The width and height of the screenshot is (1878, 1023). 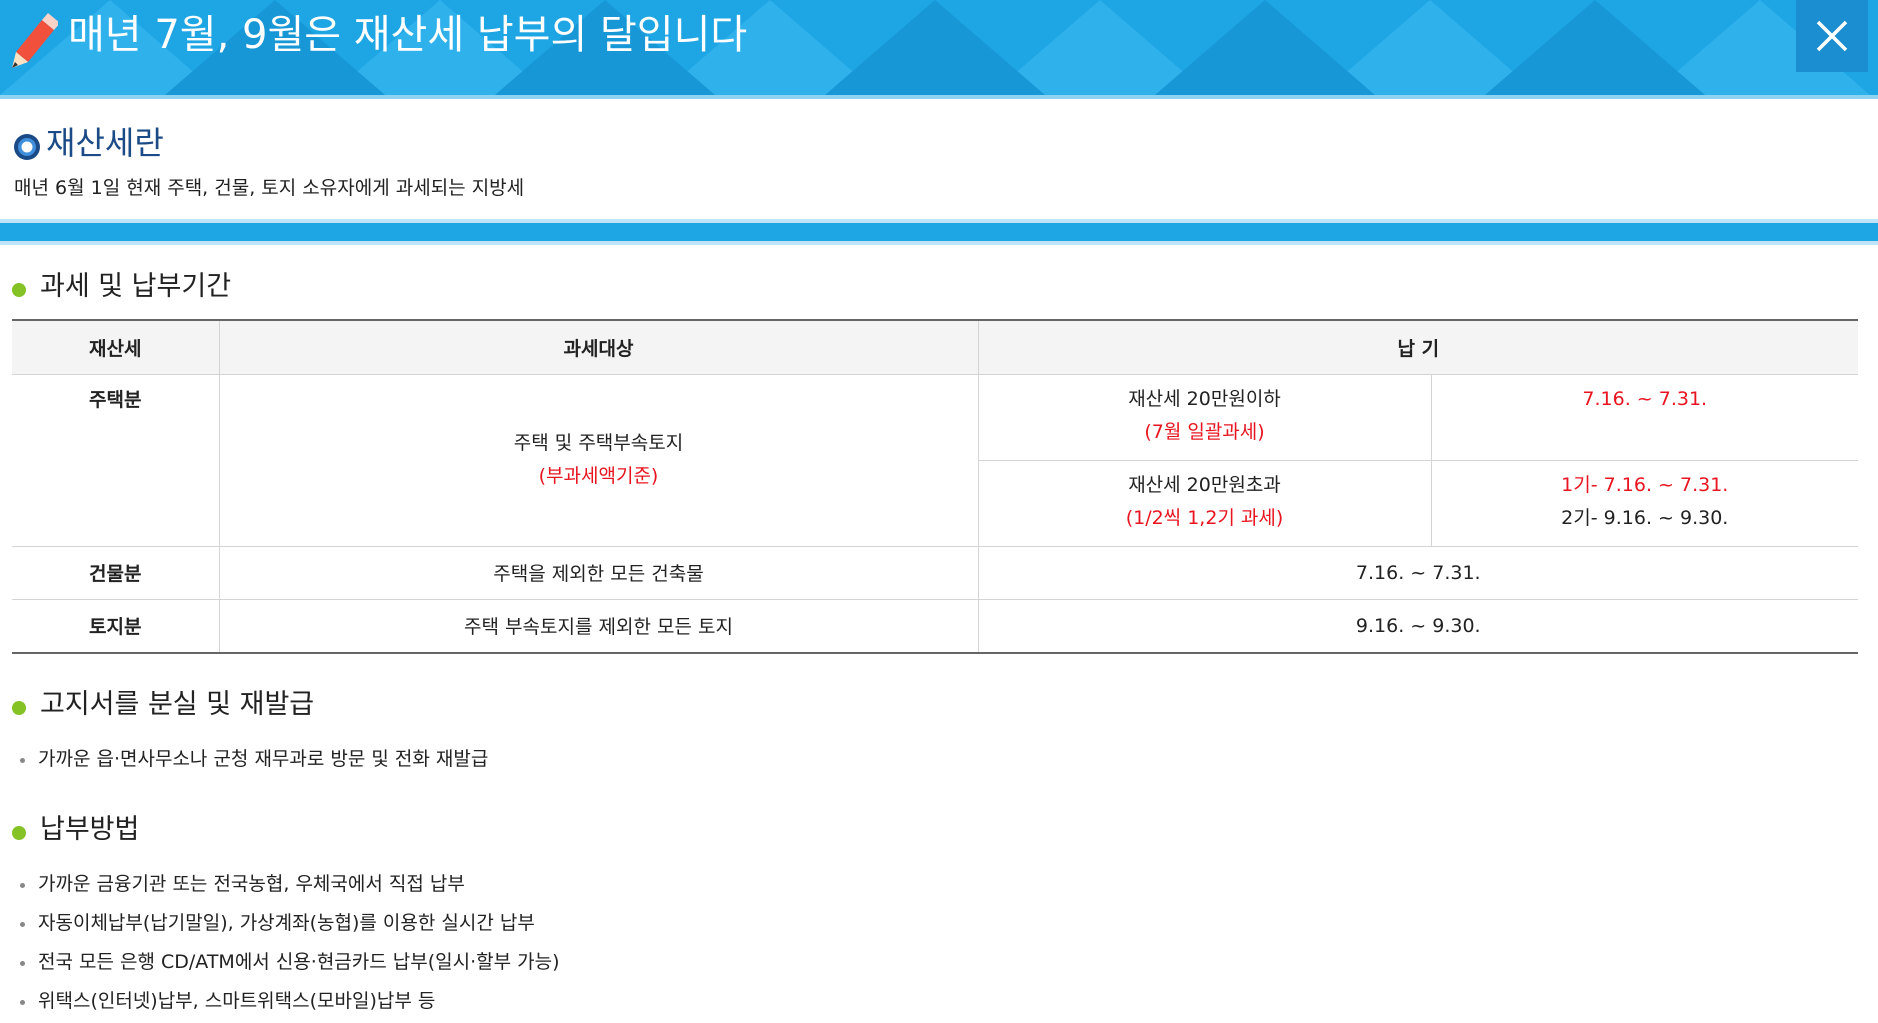 I want to click on popup-title: 매년 7월, 9월은 재산세 납부의 달입니다, so click(x=408, y=35).